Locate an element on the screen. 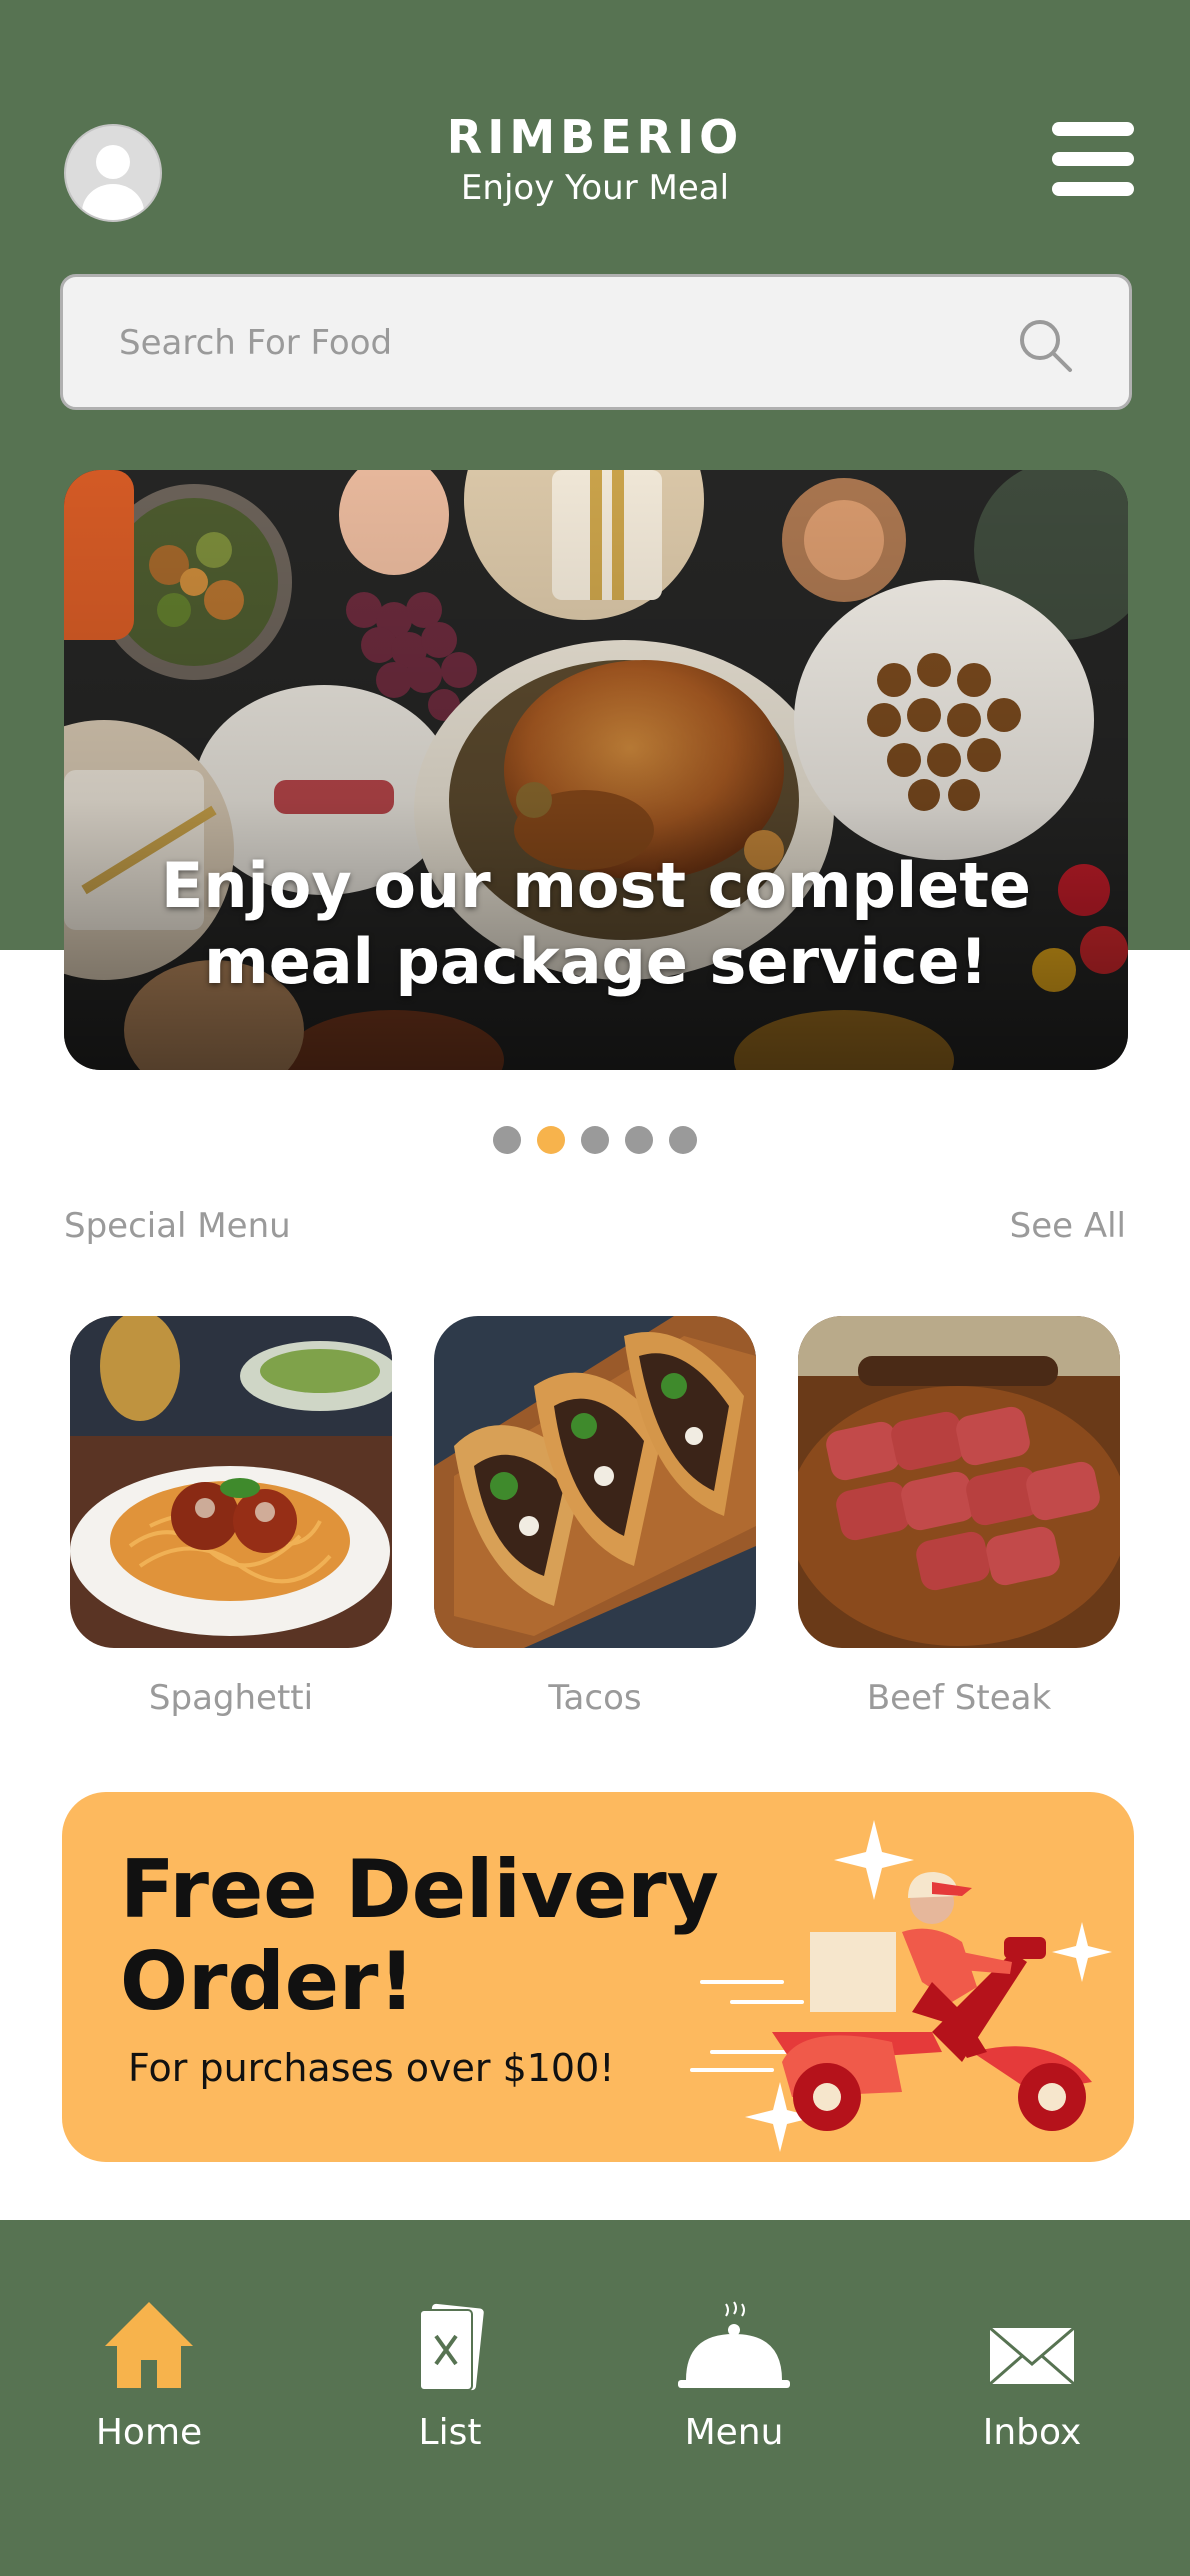 This screenshot has width=1190, height=2576. envelope-icon is located at coordinates (1032, 2356).